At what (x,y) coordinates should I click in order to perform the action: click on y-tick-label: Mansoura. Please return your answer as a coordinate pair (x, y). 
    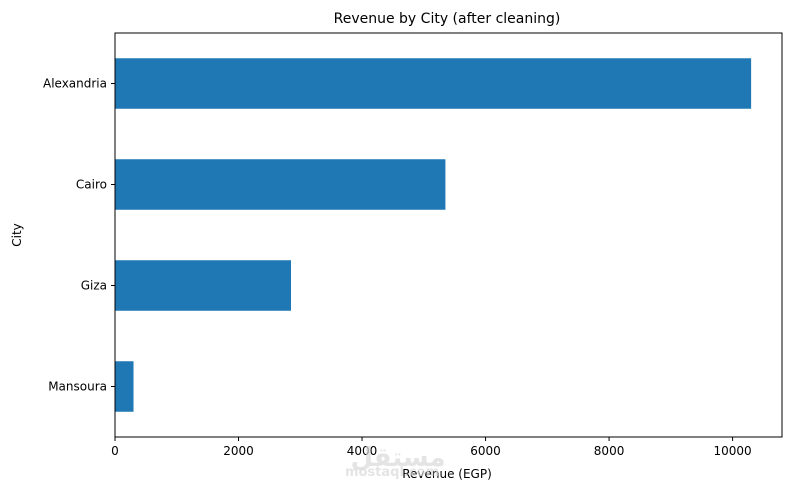
    Looking at the image, I should click on (77, 387).